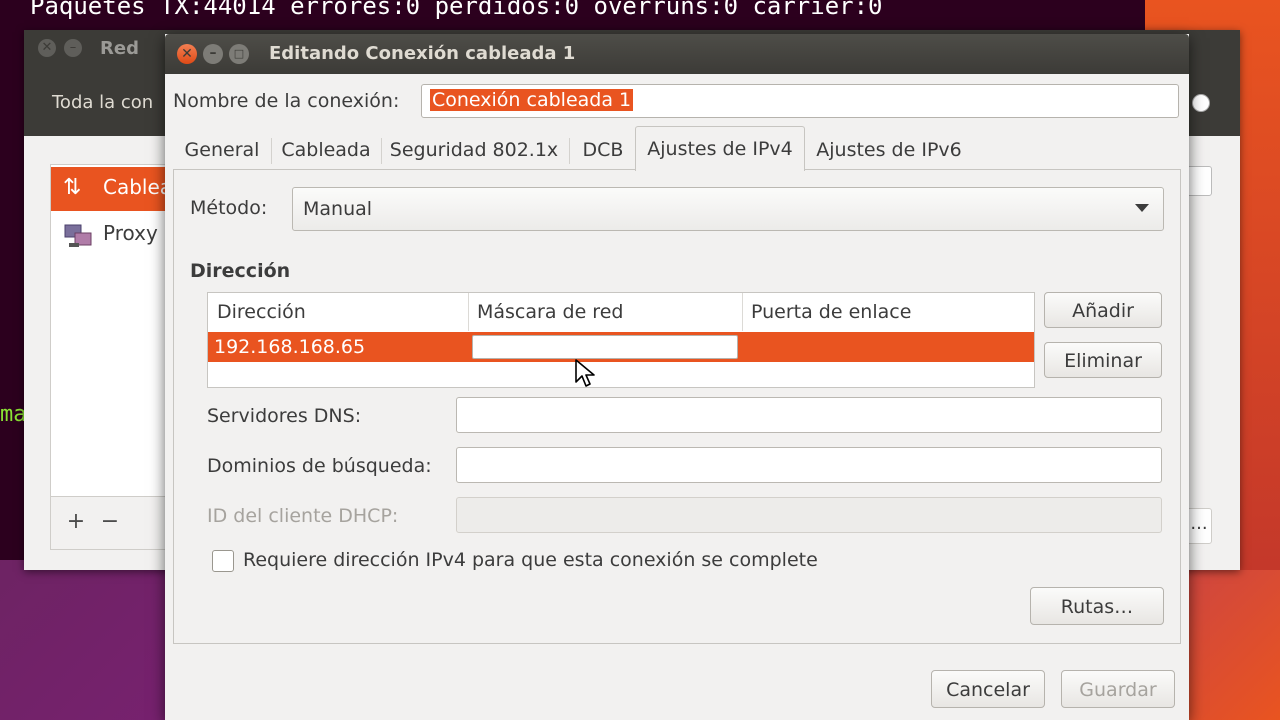  Describe the element at coordinates (585, 373) in the screenshot. I see `mouse-pointer-icon` at that location.